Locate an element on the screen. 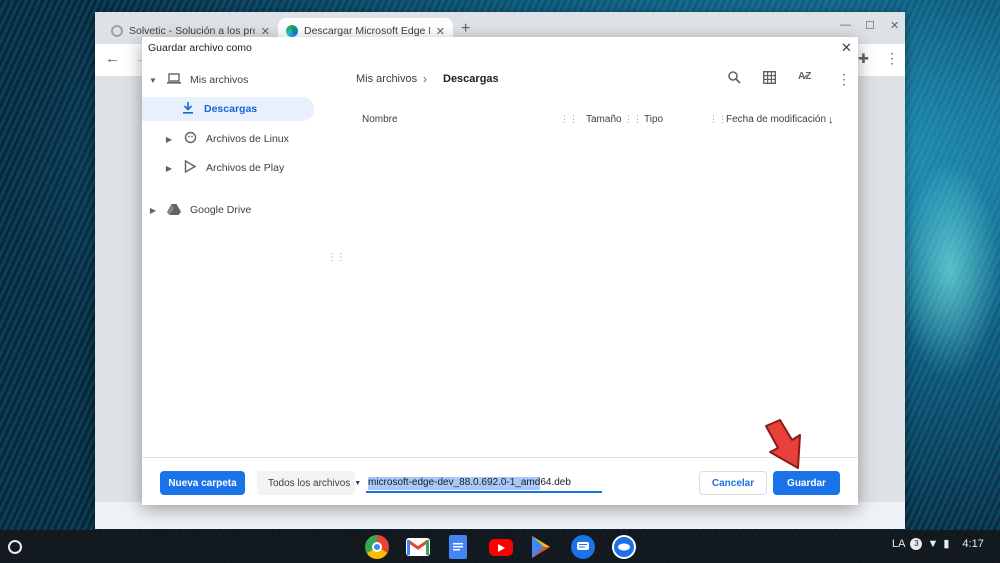 The width and height of the screenshot is (1000, 563). tab-title: Solvetic - Solución a los problem is located at coordinates (192, 31).